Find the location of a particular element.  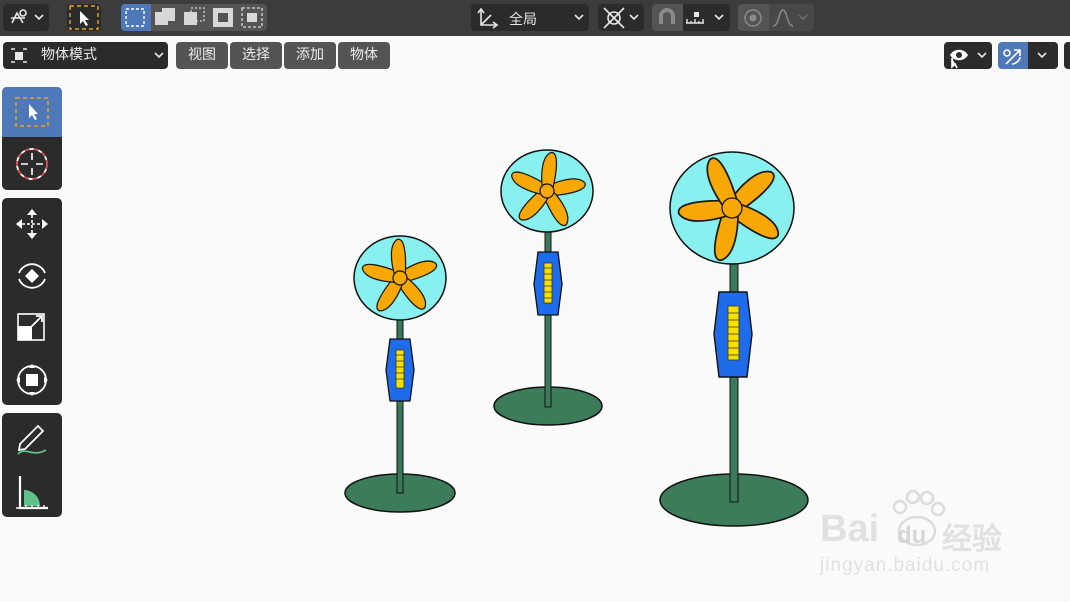

falloff-curve-icon is located at coordinates (790, 18).